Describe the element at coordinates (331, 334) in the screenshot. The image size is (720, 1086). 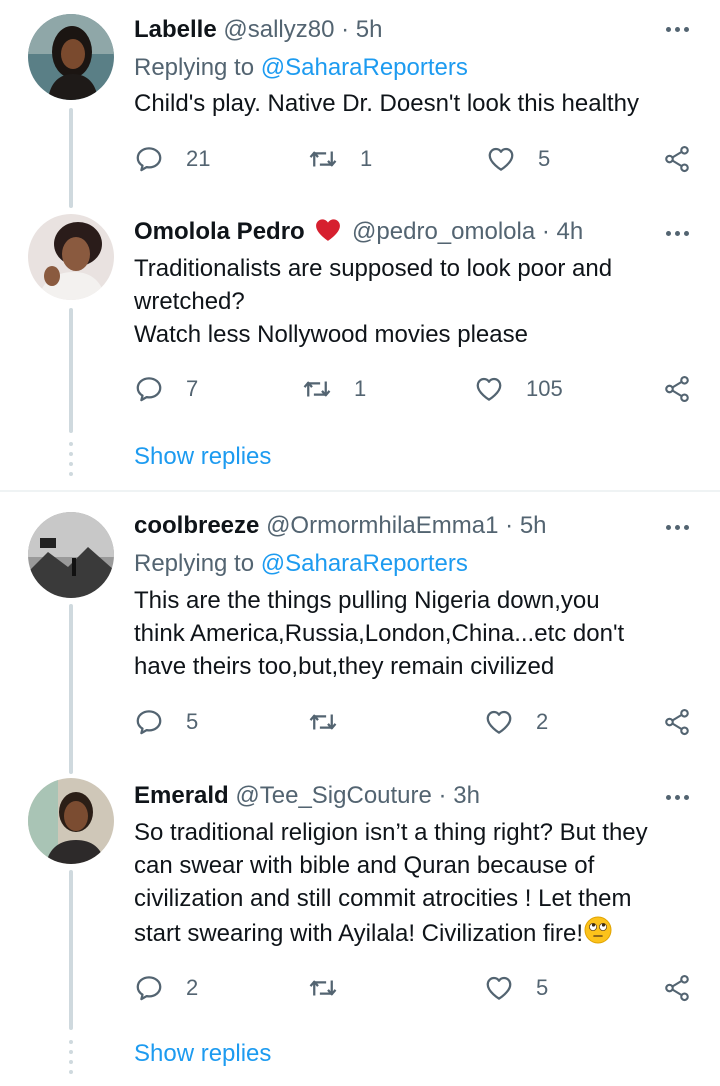
I see `tweet-line: Watch less Nollywood movies please` at that location.